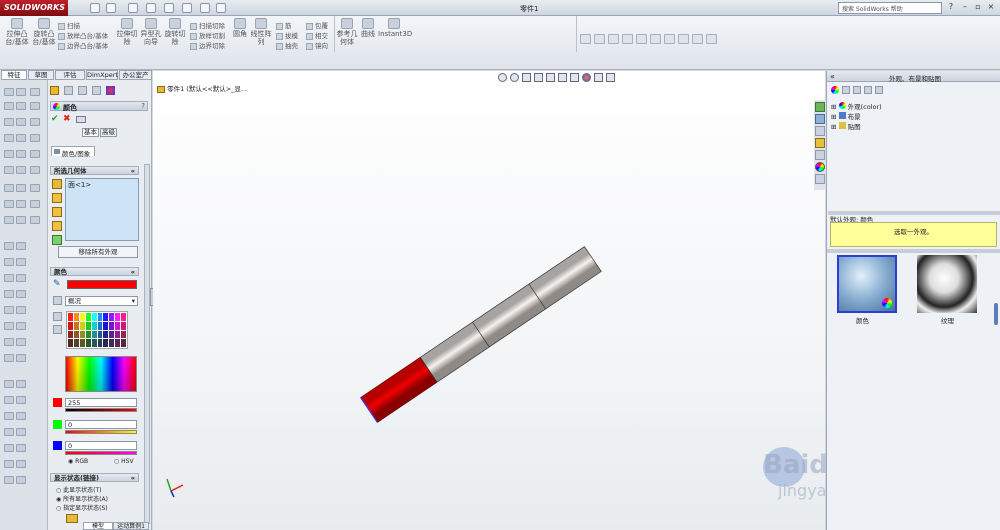 The height and width of the screenshot is (530, 1000). I want to click on new-file-icon, so click(95, 8).